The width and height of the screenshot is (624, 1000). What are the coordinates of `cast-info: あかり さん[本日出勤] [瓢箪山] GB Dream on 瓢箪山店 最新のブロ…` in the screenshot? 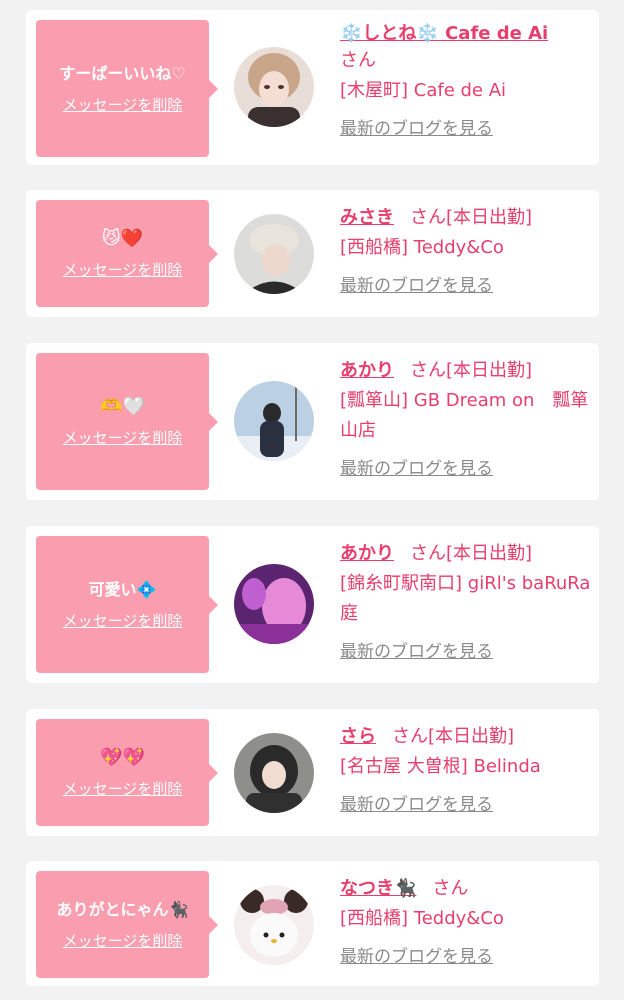 It's located at (467, 418).